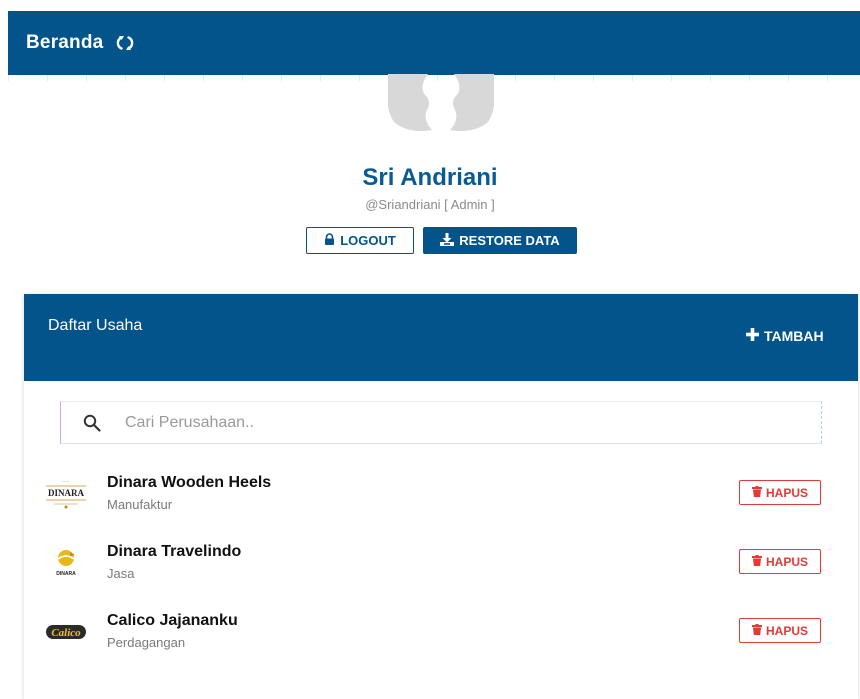 The width and height of the screenshot is (860, 699). I want to click on add-business-label: TAMBAH, so click(794, 336).